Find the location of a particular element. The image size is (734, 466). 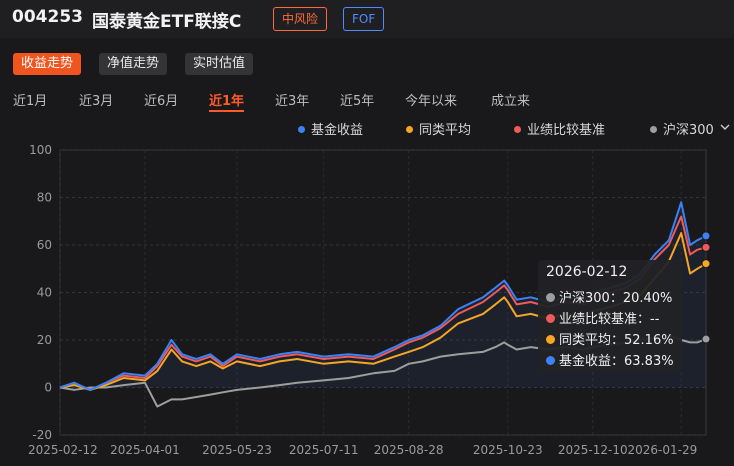

range-since-inception: 成立来 is located at coordinates (510, 99).